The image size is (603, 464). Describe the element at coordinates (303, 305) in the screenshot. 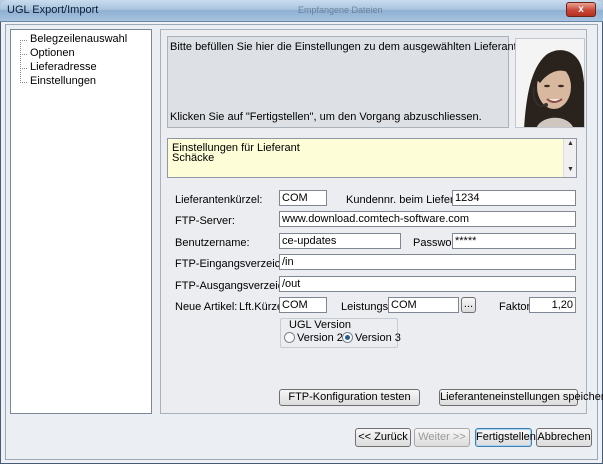

I see `lft-code-field: COM` at that location.